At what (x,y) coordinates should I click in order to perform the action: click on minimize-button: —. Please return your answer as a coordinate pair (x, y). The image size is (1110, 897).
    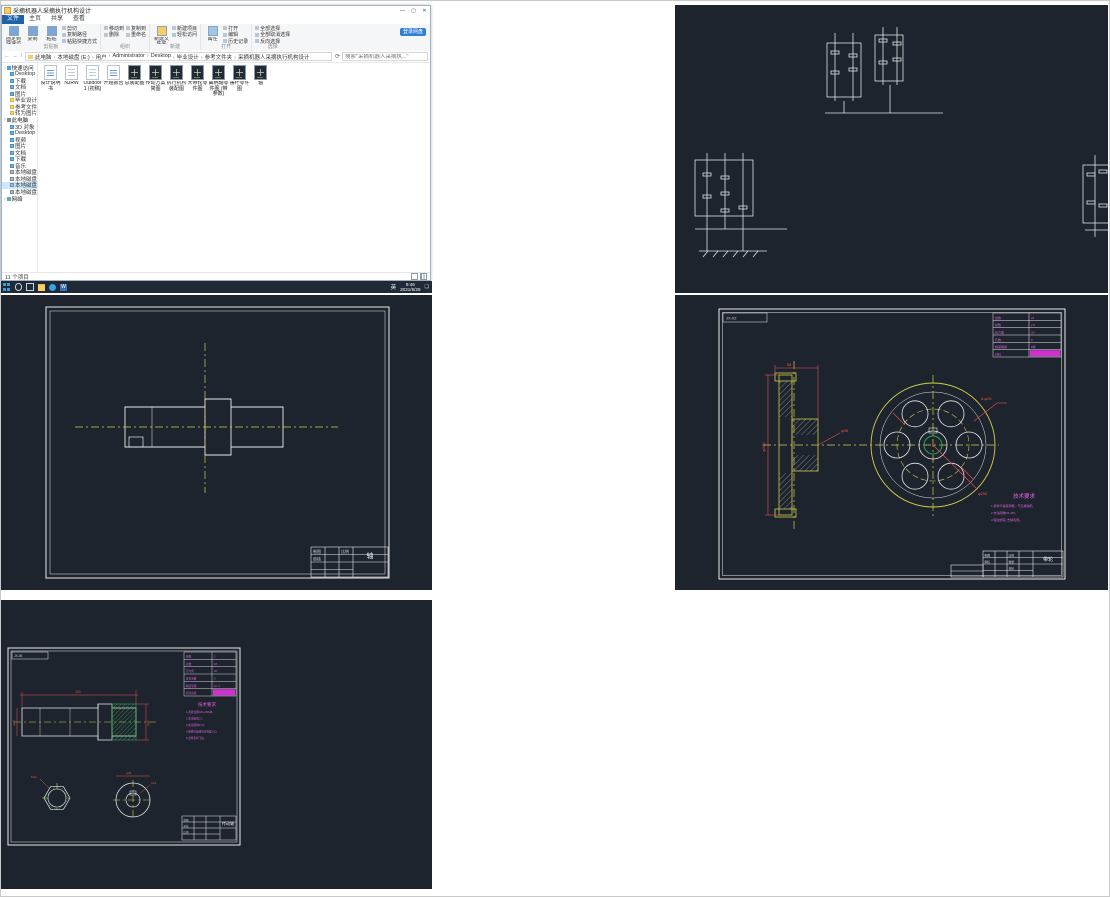
    Looking at the image, I should click on (402, 11).